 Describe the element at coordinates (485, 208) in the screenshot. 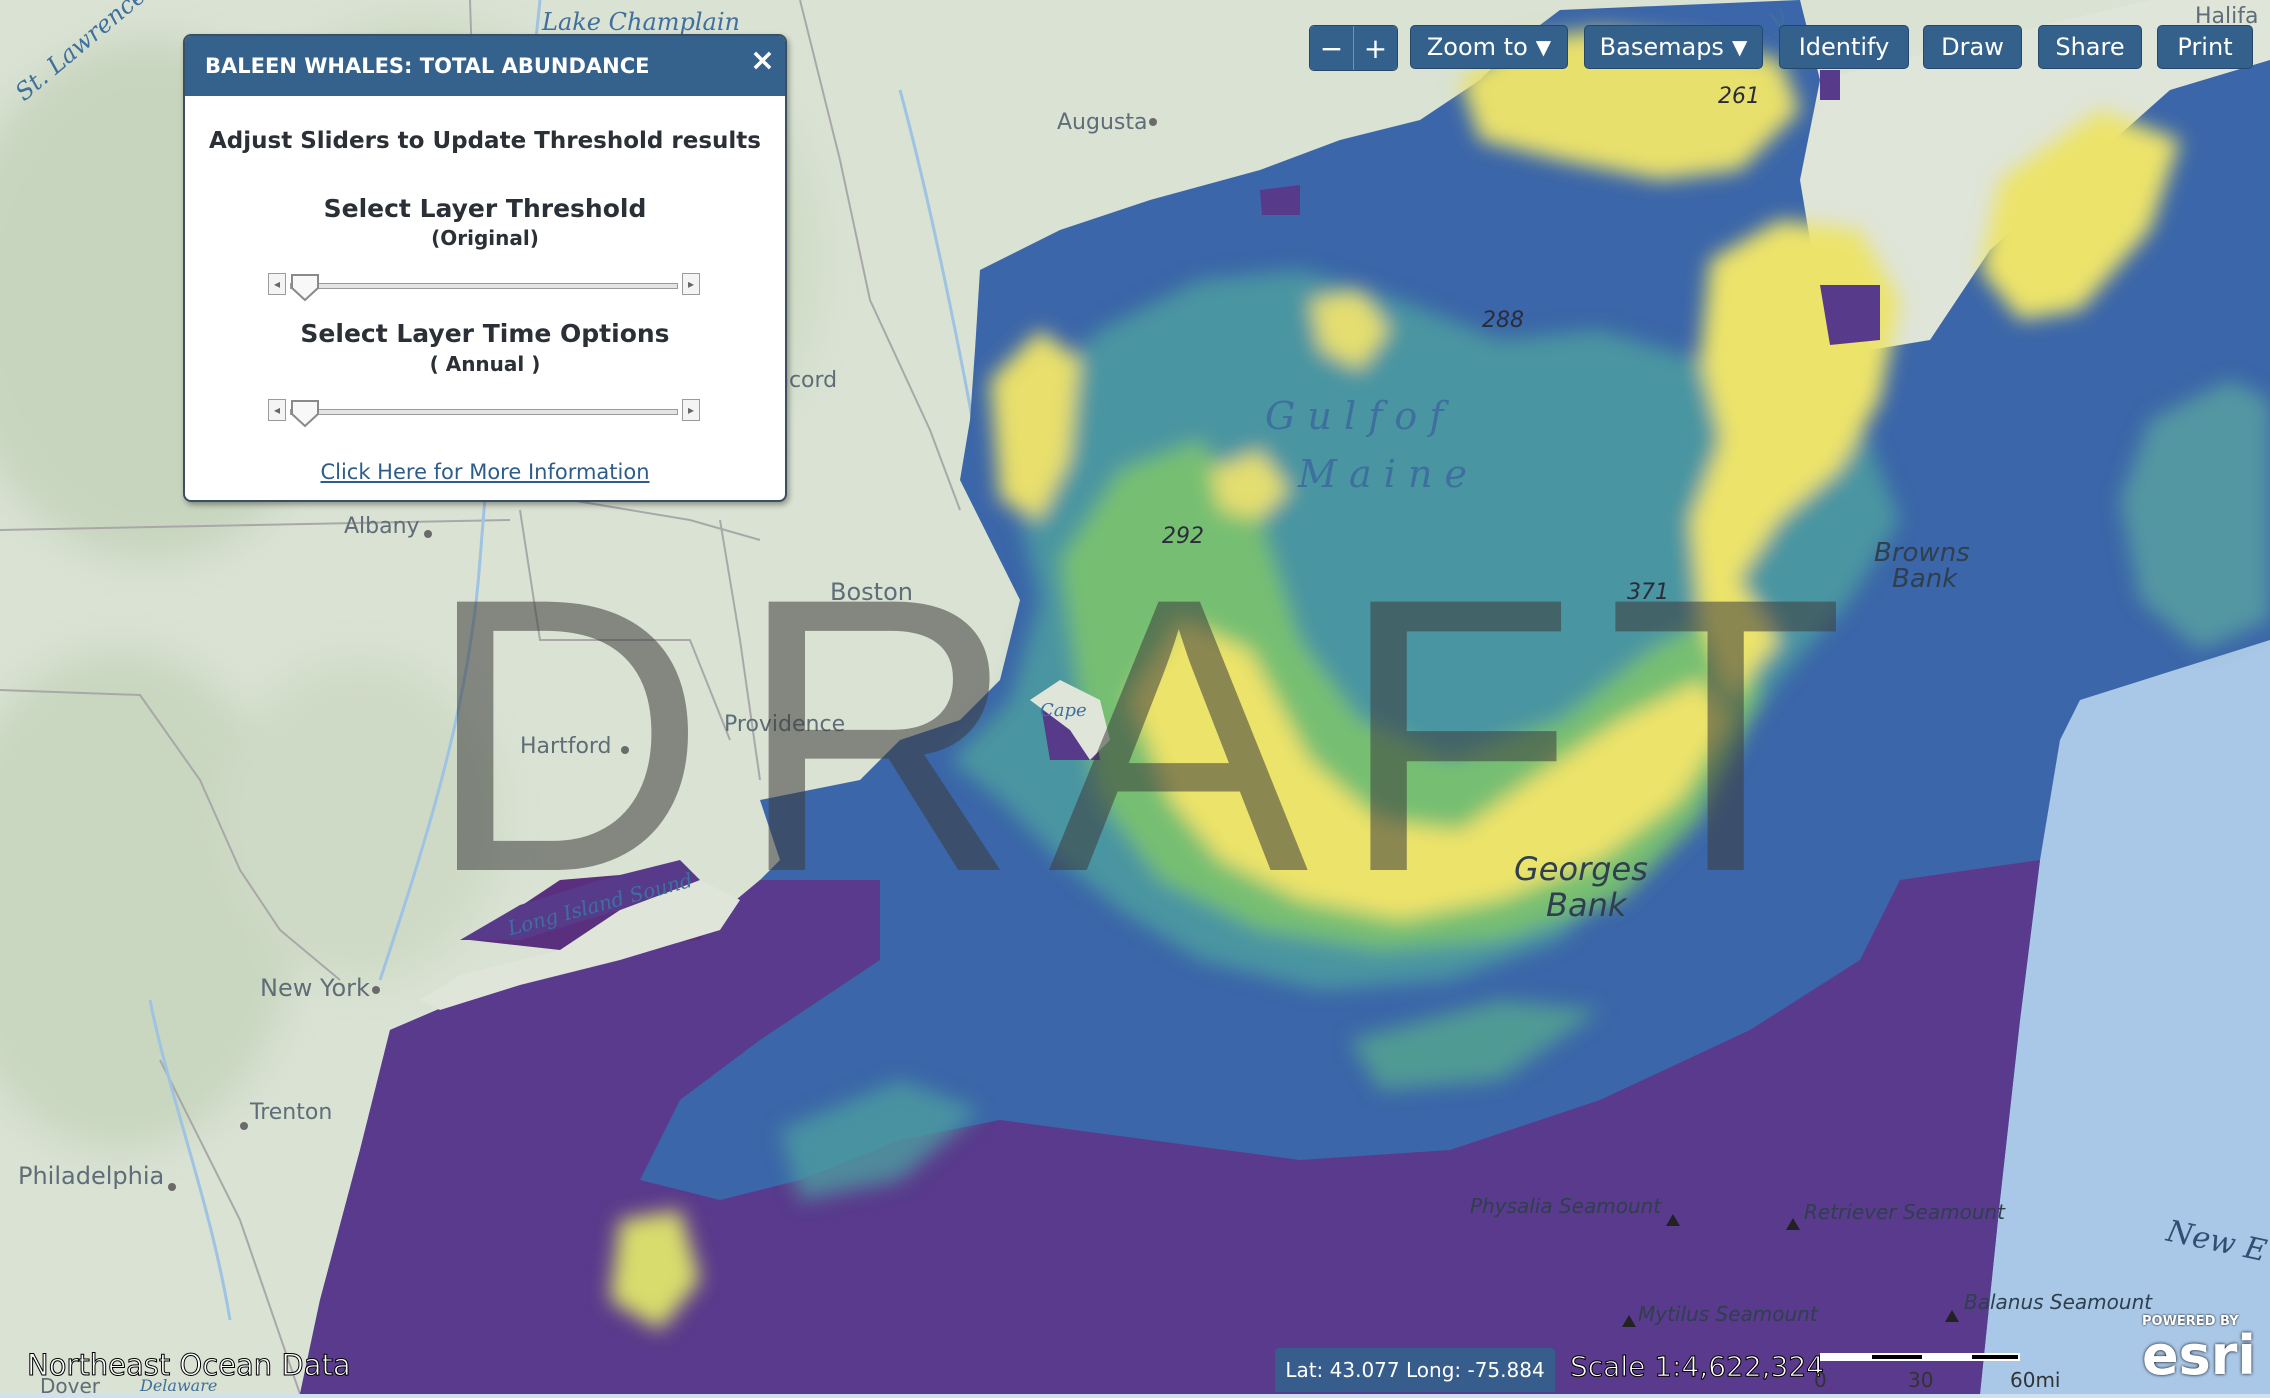

I see `threshold-heading: Select Layer Threshold` at that location.